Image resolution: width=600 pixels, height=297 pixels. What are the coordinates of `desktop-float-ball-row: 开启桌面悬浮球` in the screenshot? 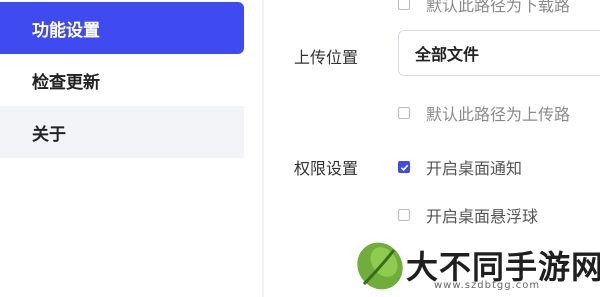 It's located at (468, 215).